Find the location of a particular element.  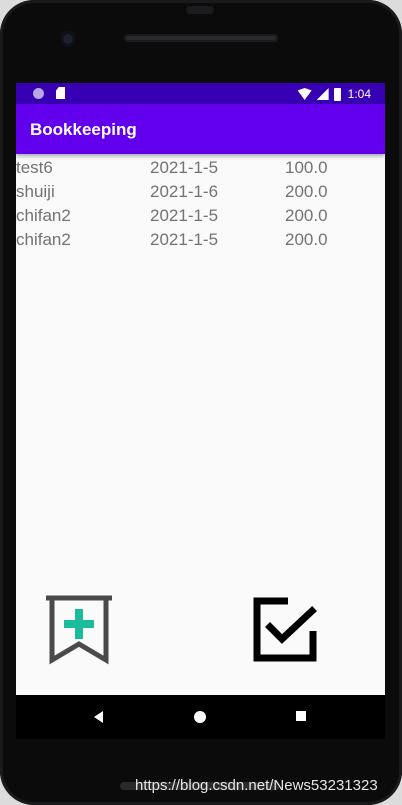

record-date: 2021-1-6 is located at coordinates (184, 191).